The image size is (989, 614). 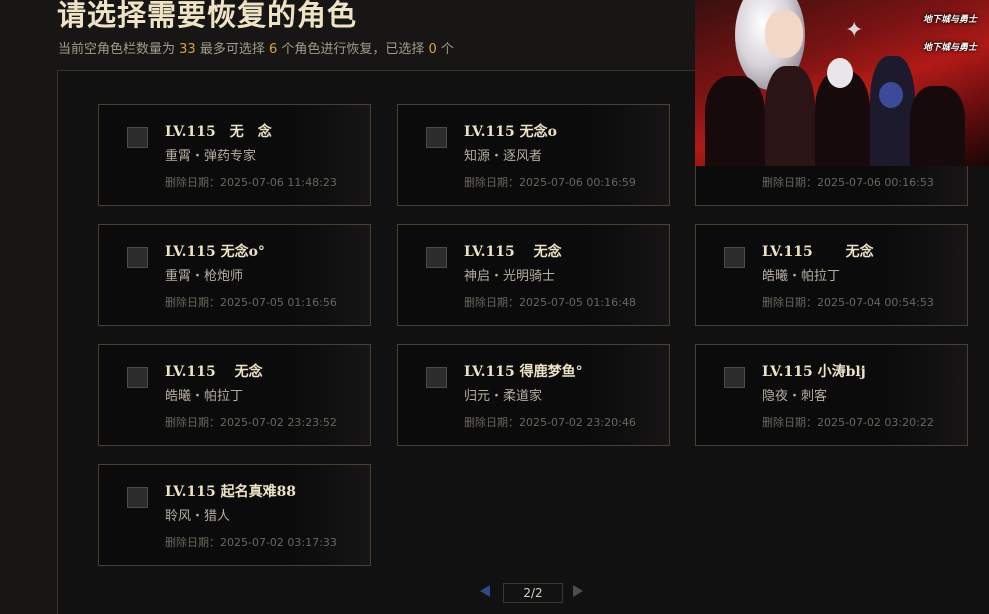 What do you see at coordinates (523, 372) in the screenshot?
I see `character-name: LV.115 得鹿梦鱼°` at bounding box center [523, 372].